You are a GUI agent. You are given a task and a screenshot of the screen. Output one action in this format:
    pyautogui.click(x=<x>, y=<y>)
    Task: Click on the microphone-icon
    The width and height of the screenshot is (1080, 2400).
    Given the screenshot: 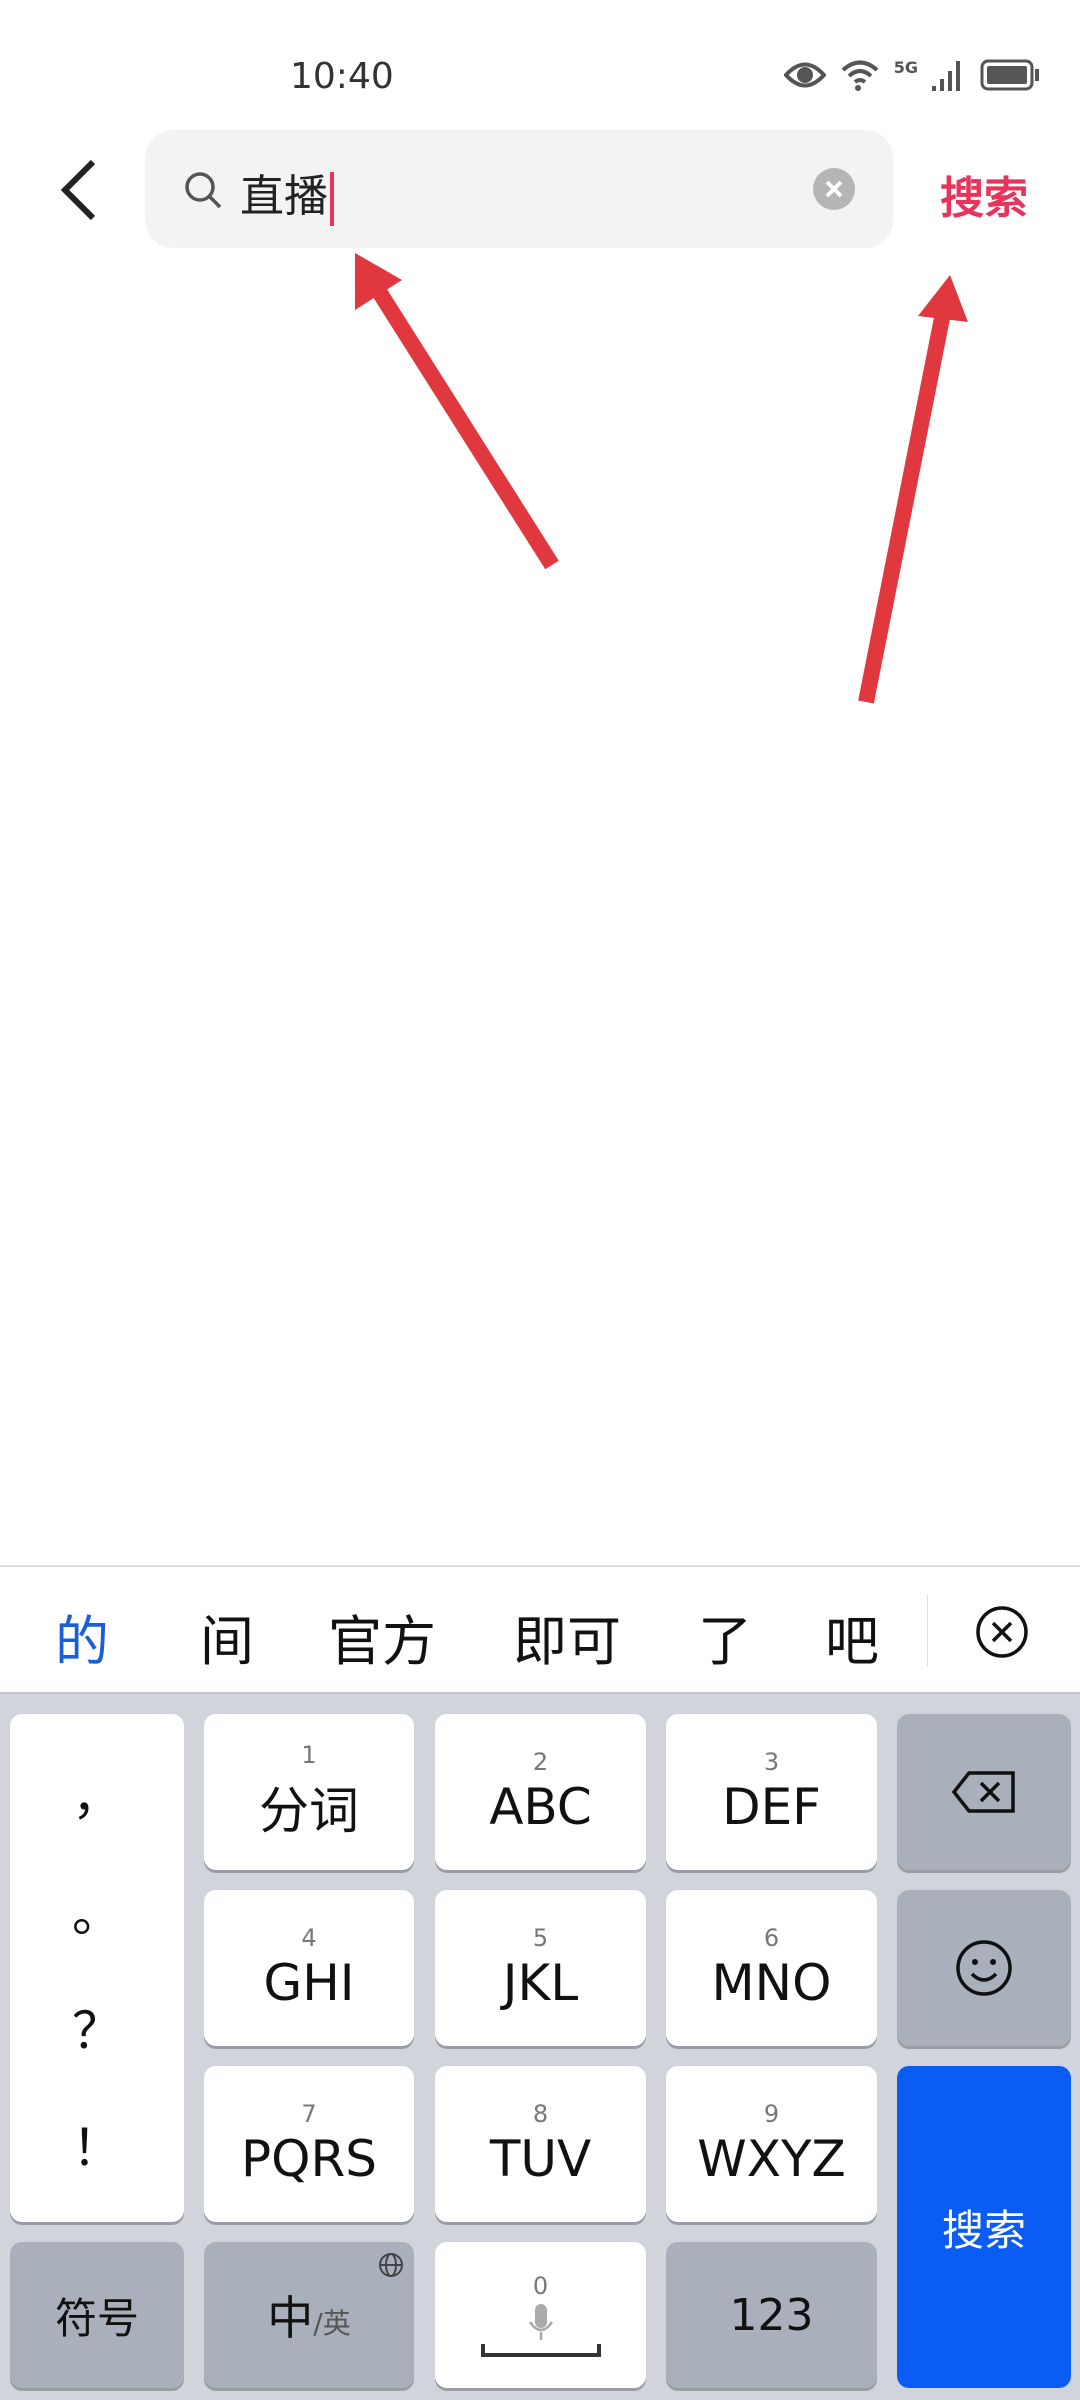 What is the action you would take?
    pyautogui.click(x=540, y=2322)
    